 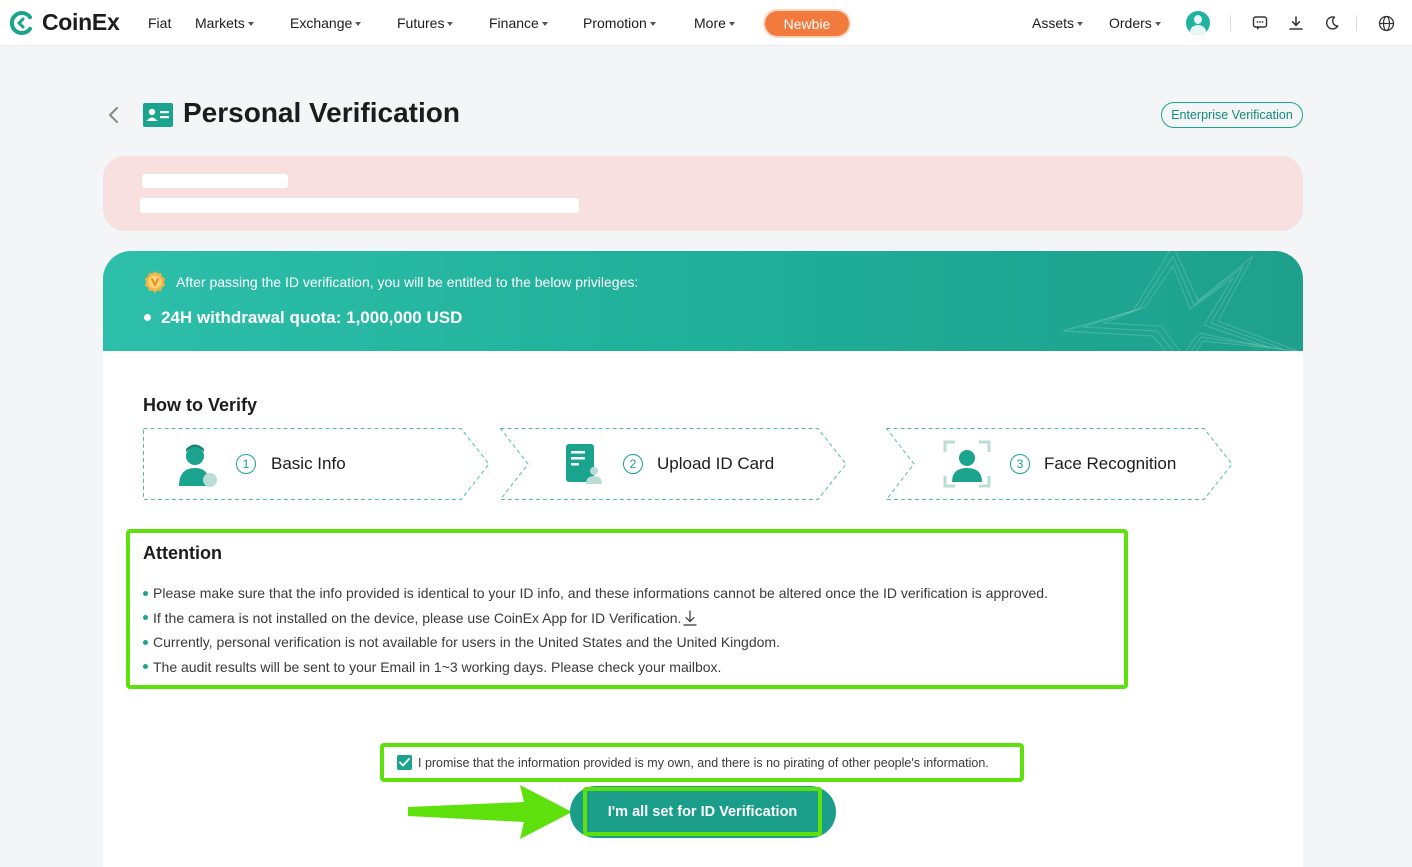 I want to click on nav-exchange: Exchange, so click(x=326, y=22).